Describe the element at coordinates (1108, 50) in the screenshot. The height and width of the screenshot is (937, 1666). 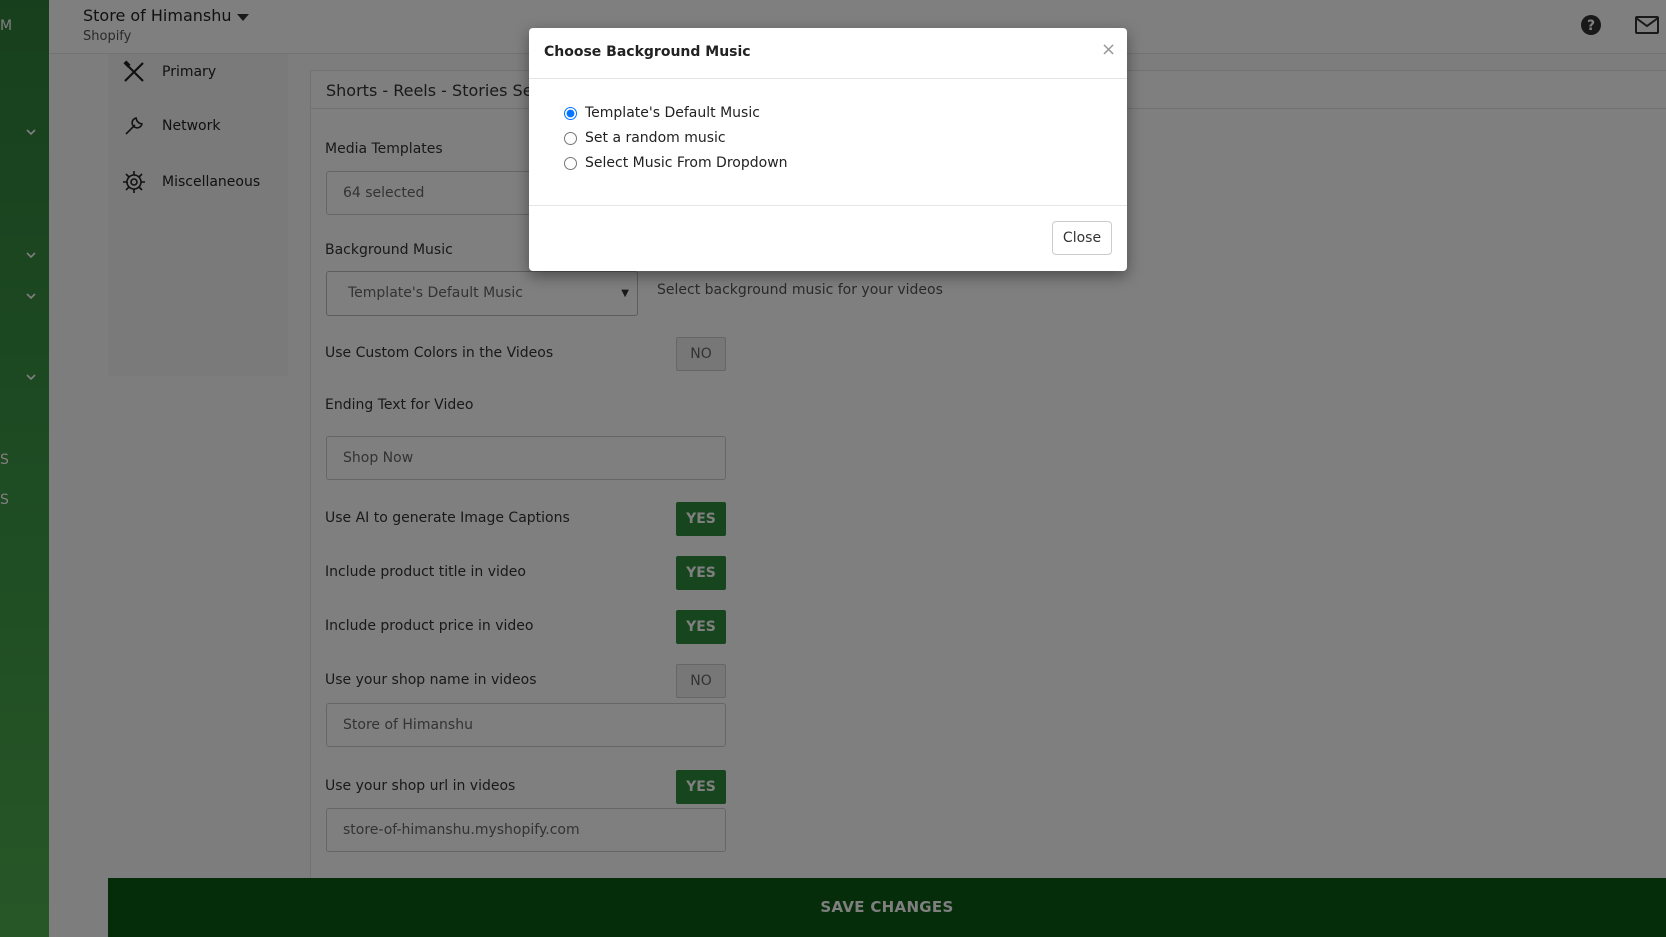
I see `close-icon: ×` at that location.